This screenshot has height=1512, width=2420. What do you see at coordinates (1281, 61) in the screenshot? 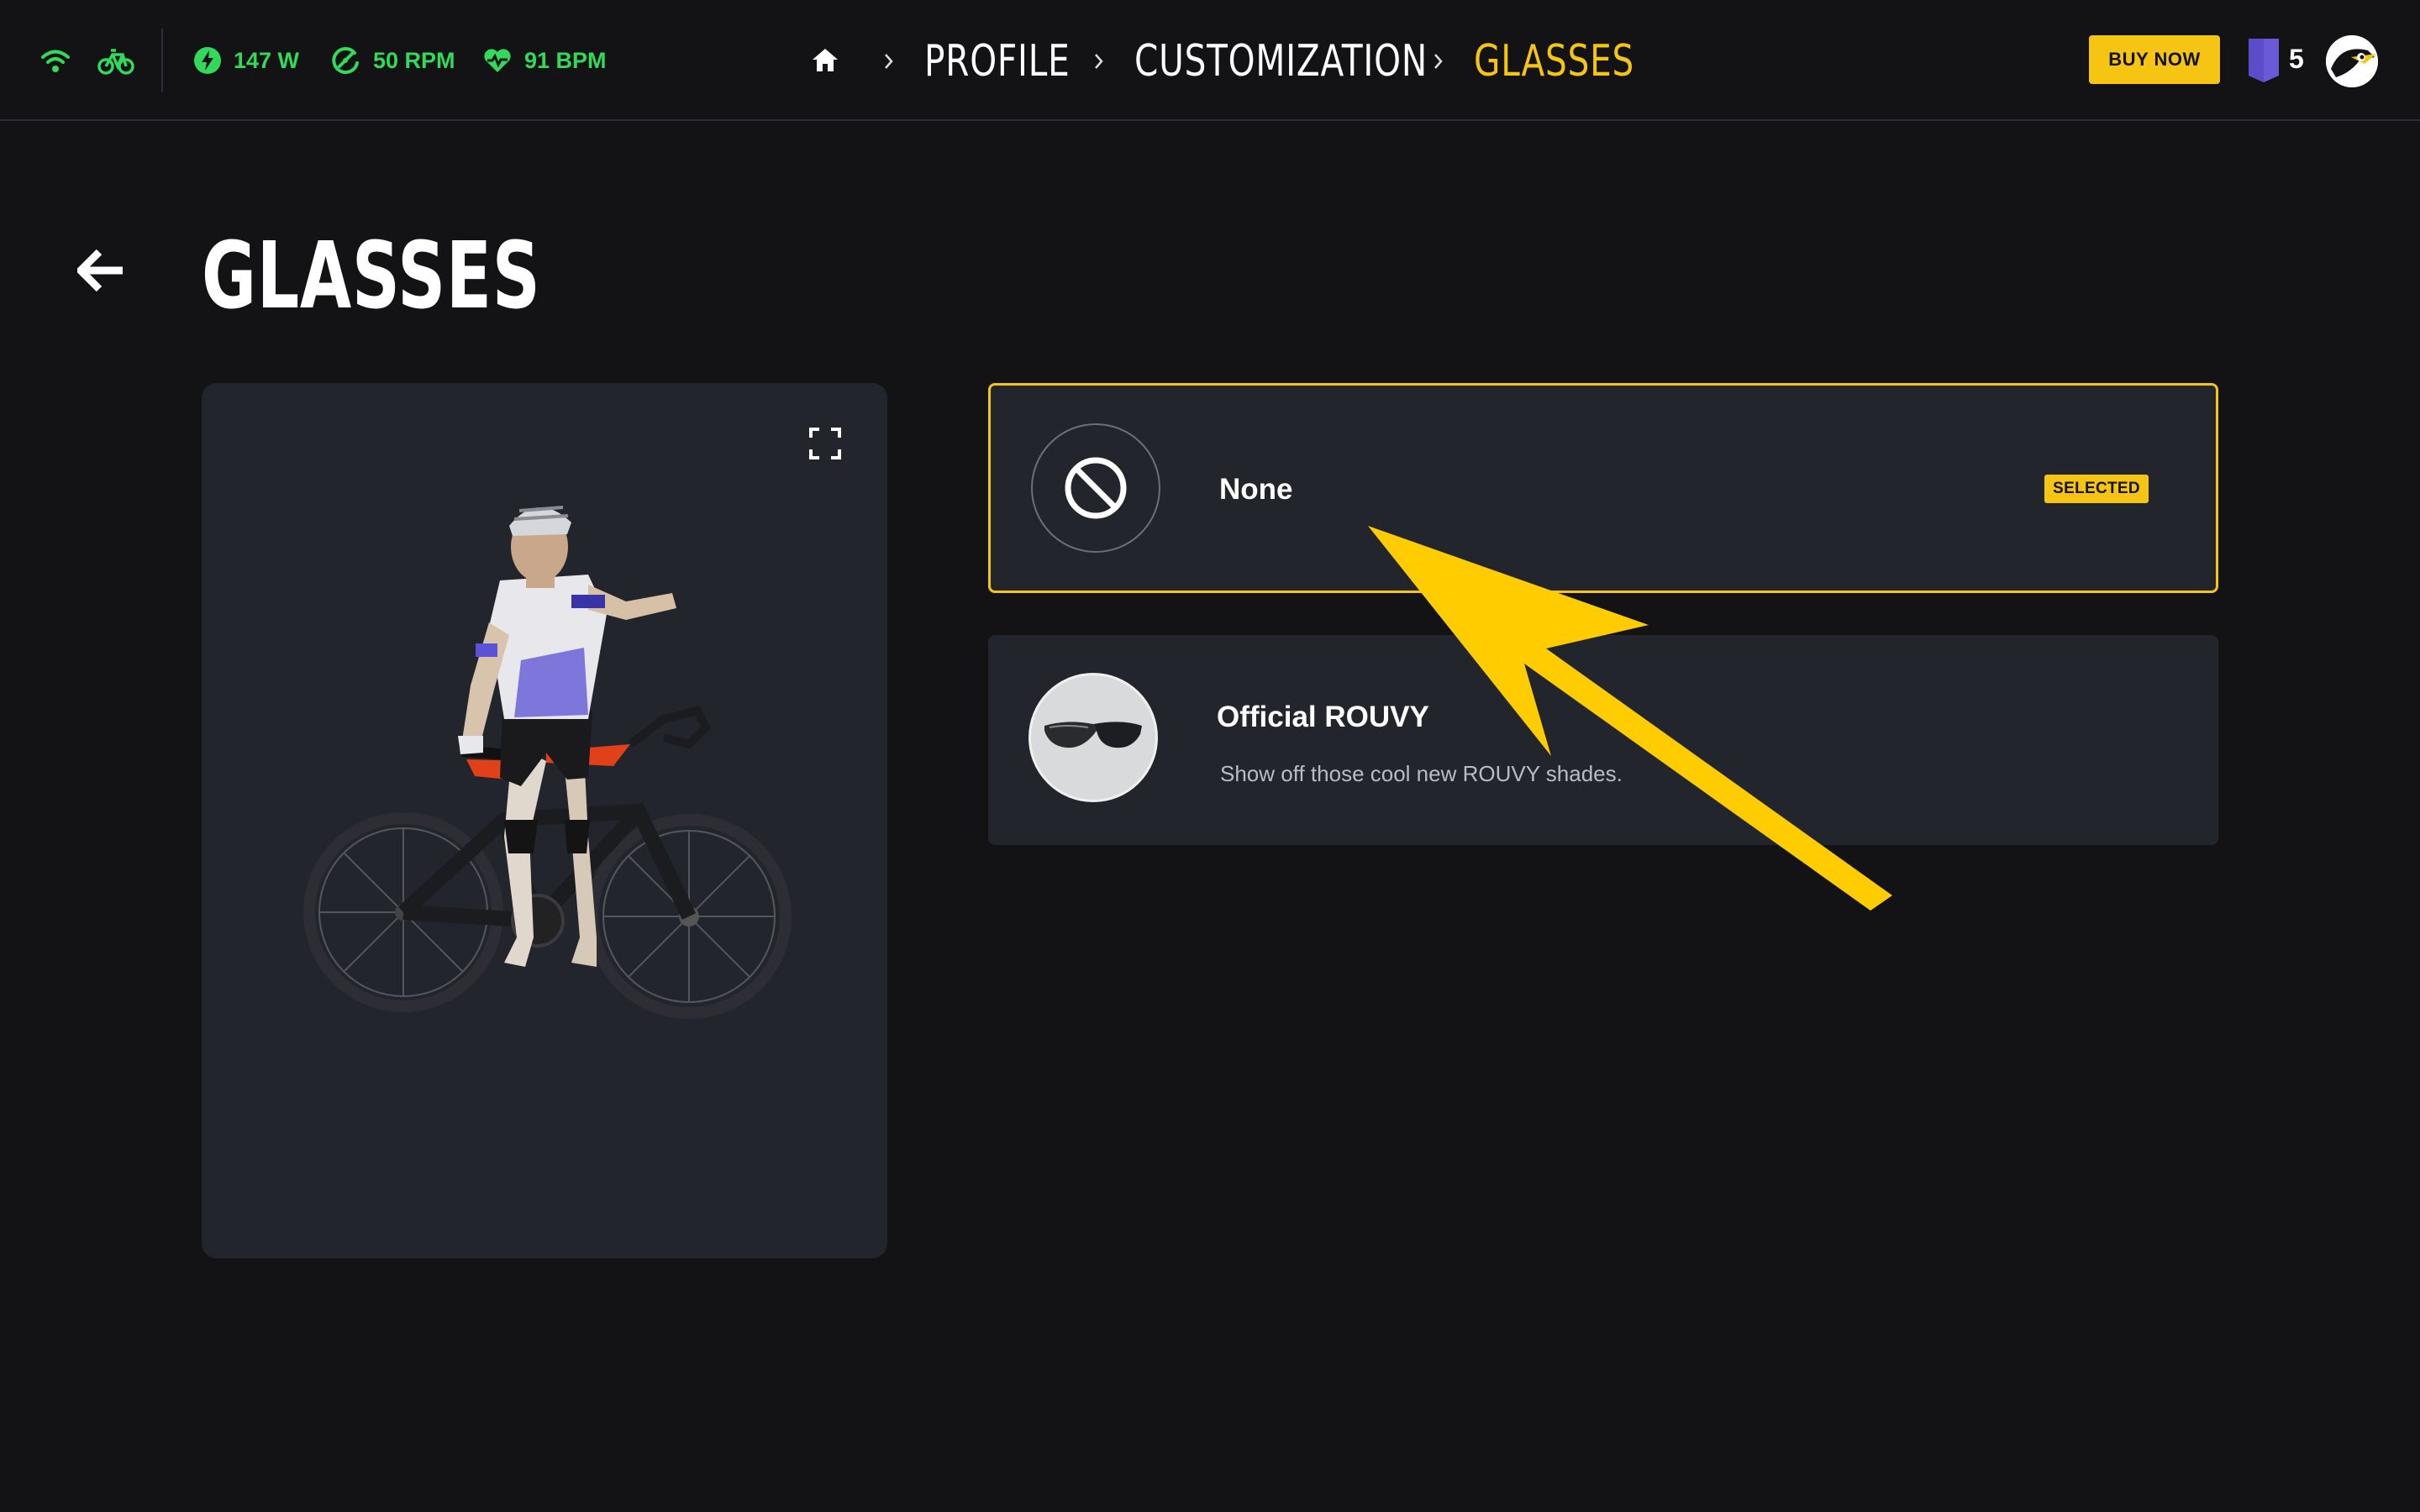
I see `breadcrumb-customization: CUSTOMIZATION` at bounding box center [1281, 61].